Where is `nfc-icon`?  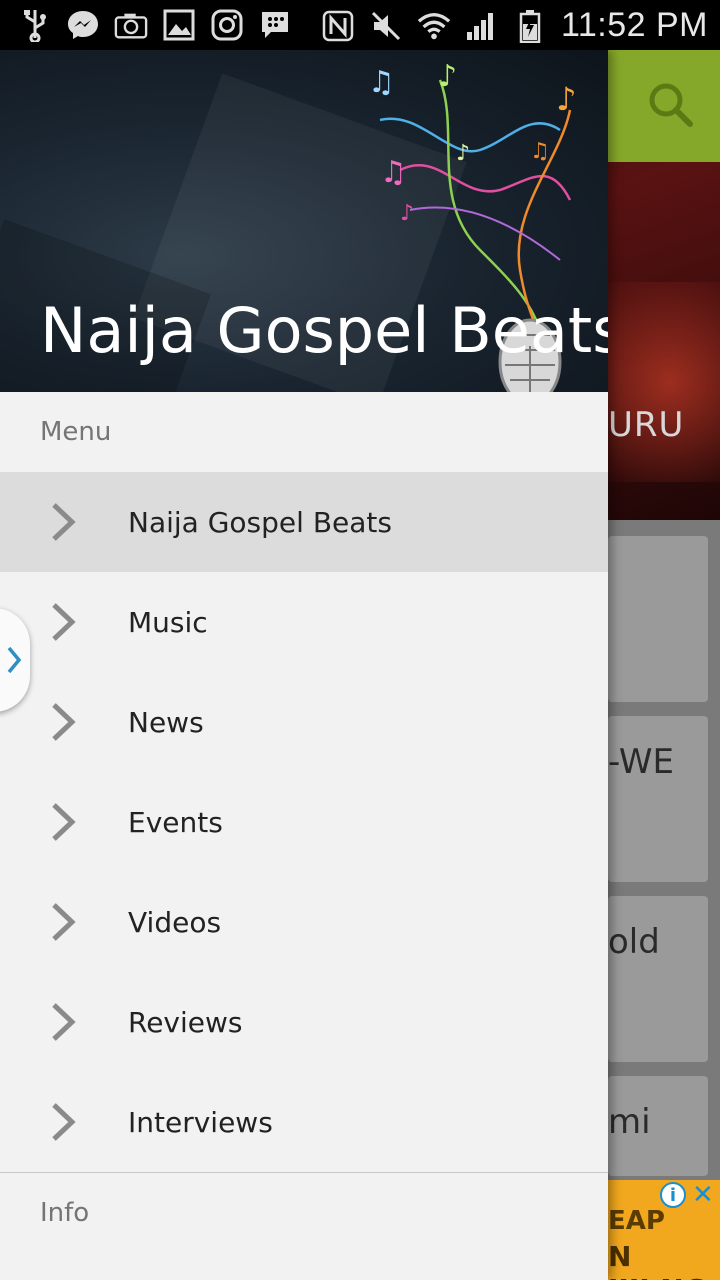 nfc-icon is located at coordinates (338, 26).